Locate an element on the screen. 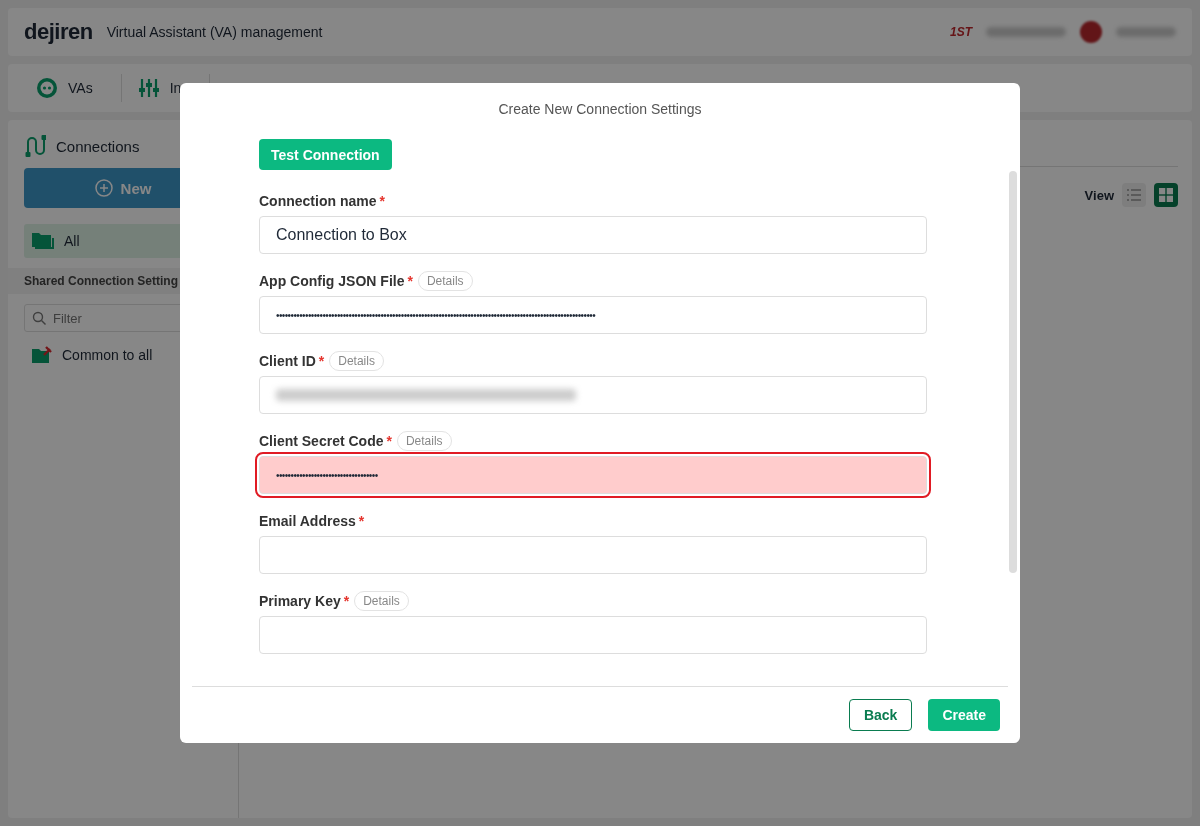  back-button: Back is located at coordinates (880, 715).